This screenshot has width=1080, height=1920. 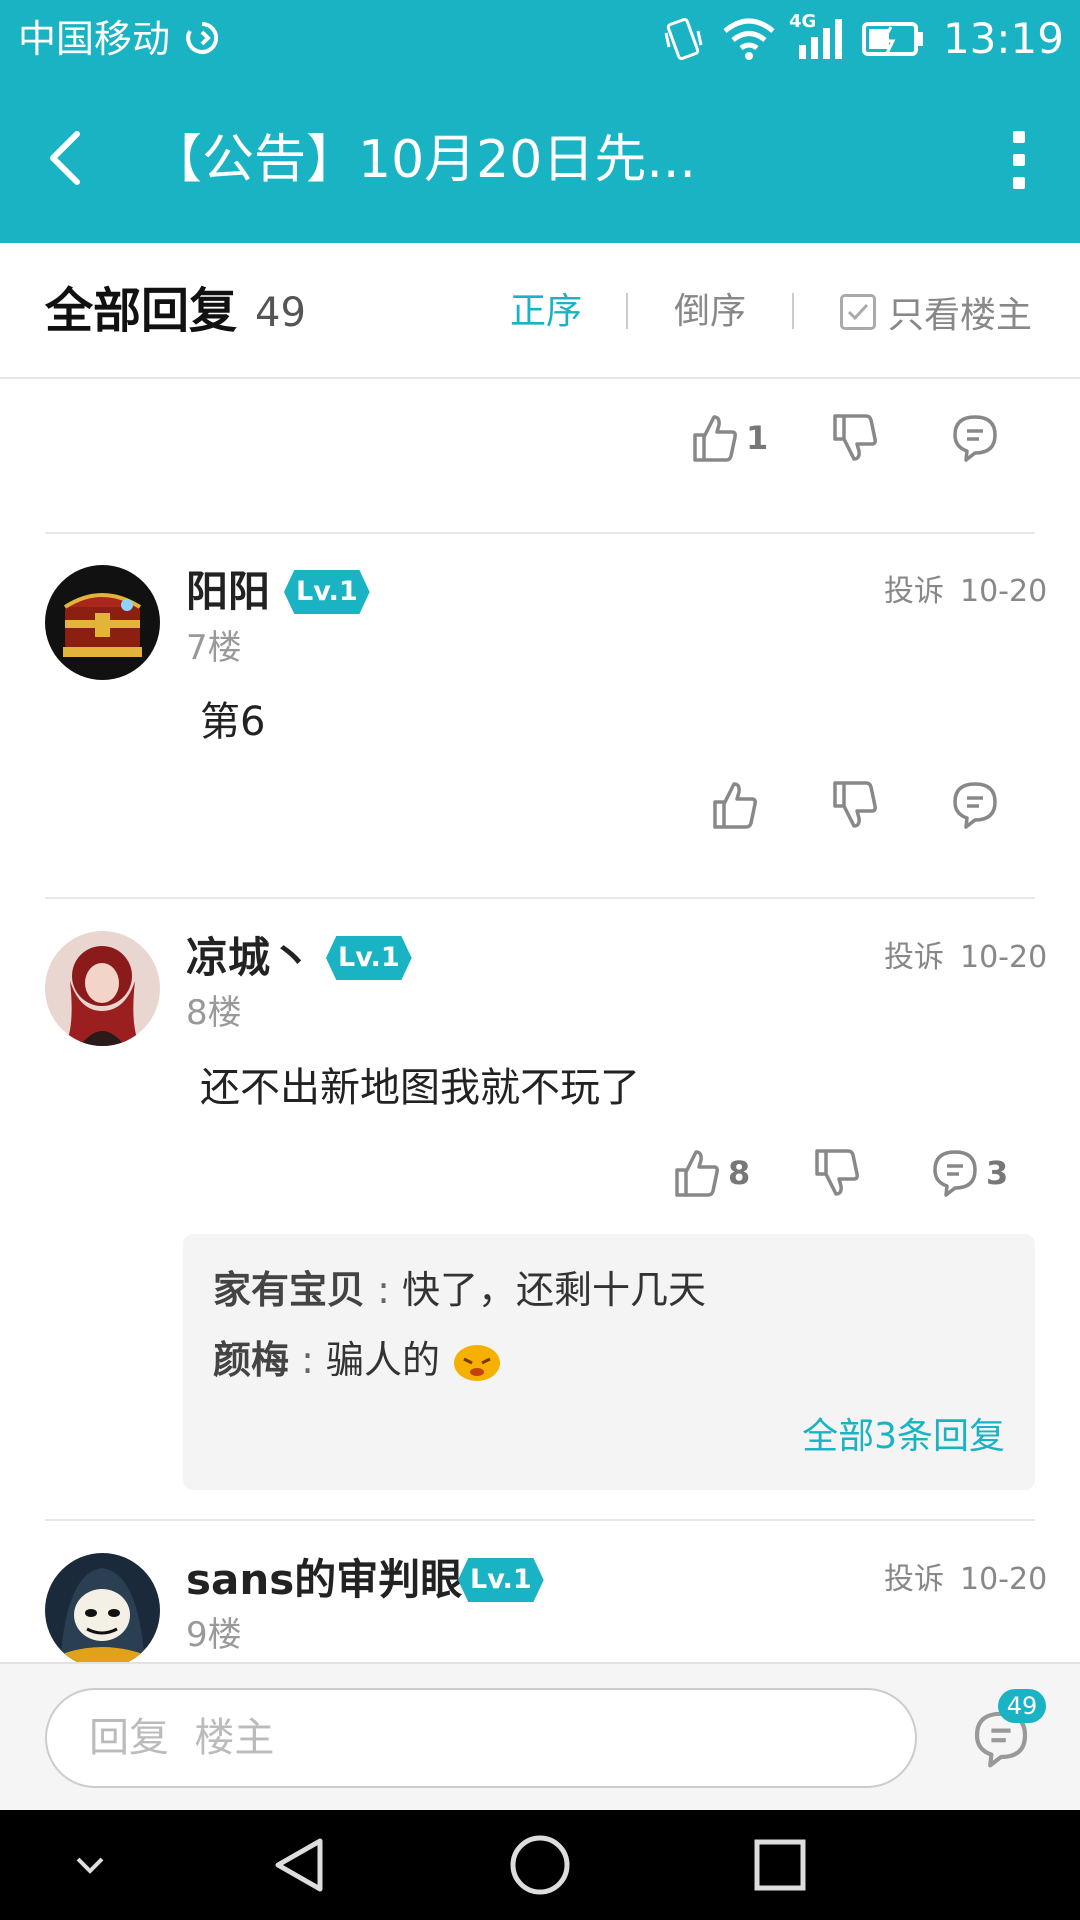 I want to click on all-replies-title: 全部回复, so click(x=141, y=311).